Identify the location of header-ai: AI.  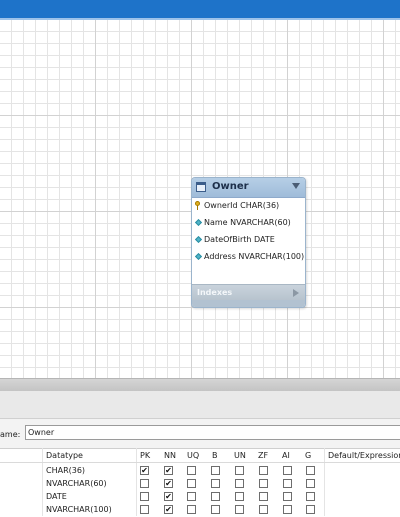
(286, 455).